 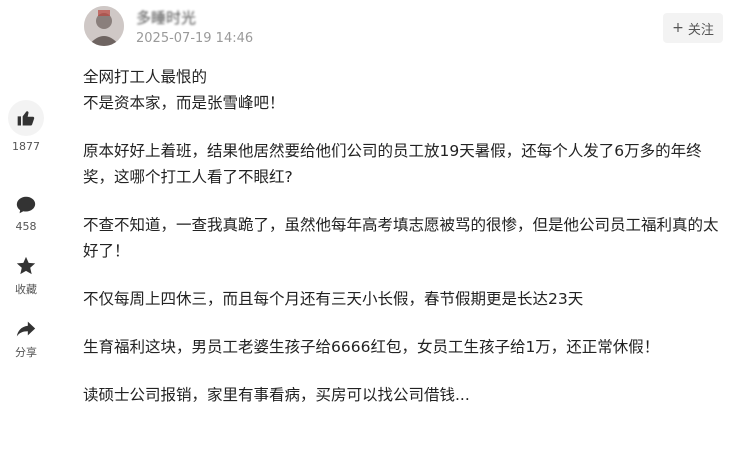 What do you see at coordinates (26, 226) in the screenshot?
I see `comment-count: 458` at bounding box center [26, 226].